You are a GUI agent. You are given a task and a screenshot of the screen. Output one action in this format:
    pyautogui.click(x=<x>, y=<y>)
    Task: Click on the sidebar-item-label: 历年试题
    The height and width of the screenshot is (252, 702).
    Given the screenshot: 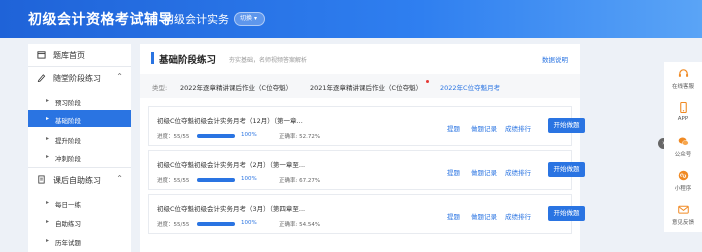 What is the action you would take?
    pyautogui.click(x=68, y=243)
    